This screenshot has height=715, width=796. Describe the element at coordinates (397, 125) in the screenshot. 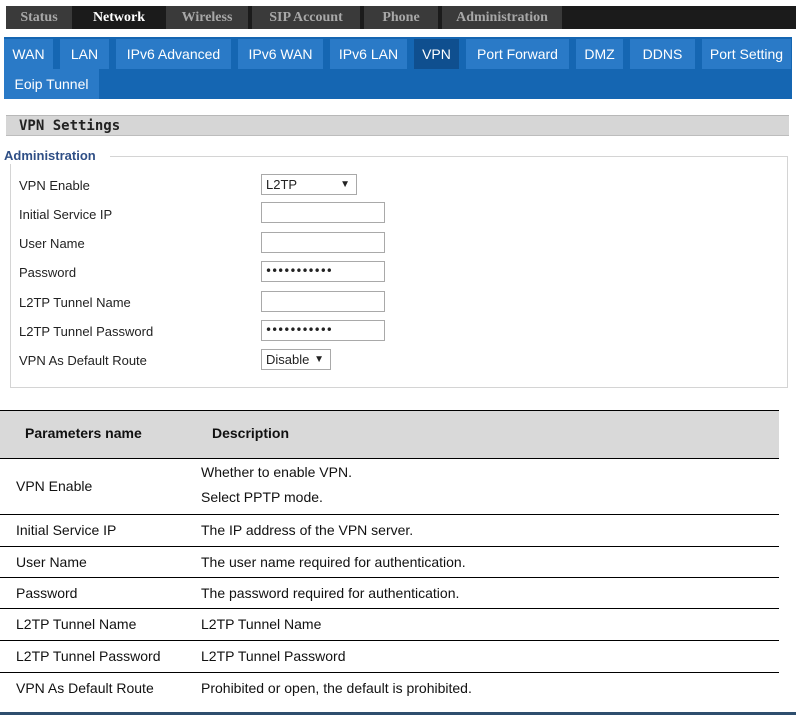

I see `section-title: VPN Settings` at that location.